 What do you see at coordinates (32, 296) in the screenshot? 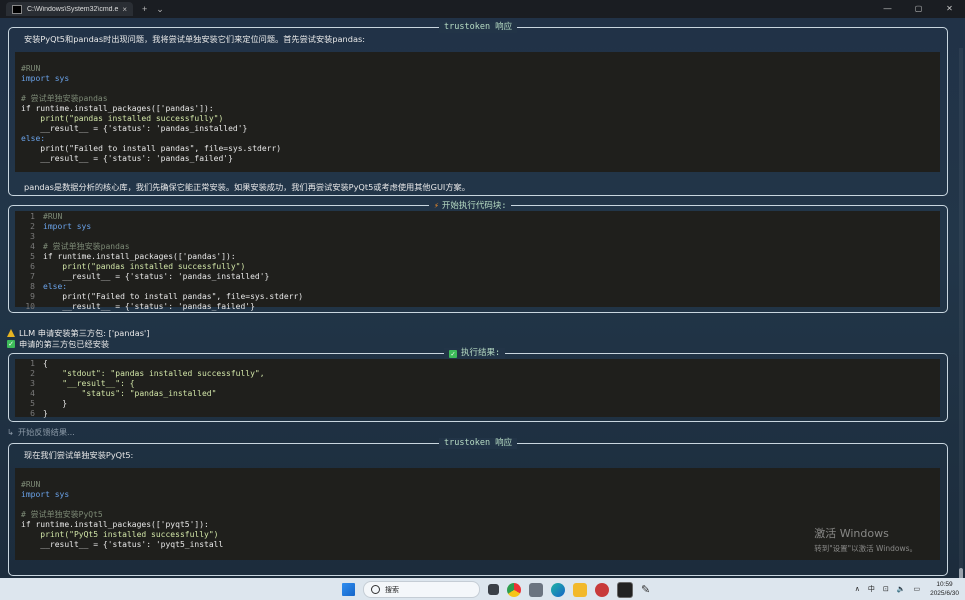
I see `line-number: 9` at bounding box center [32, 296].